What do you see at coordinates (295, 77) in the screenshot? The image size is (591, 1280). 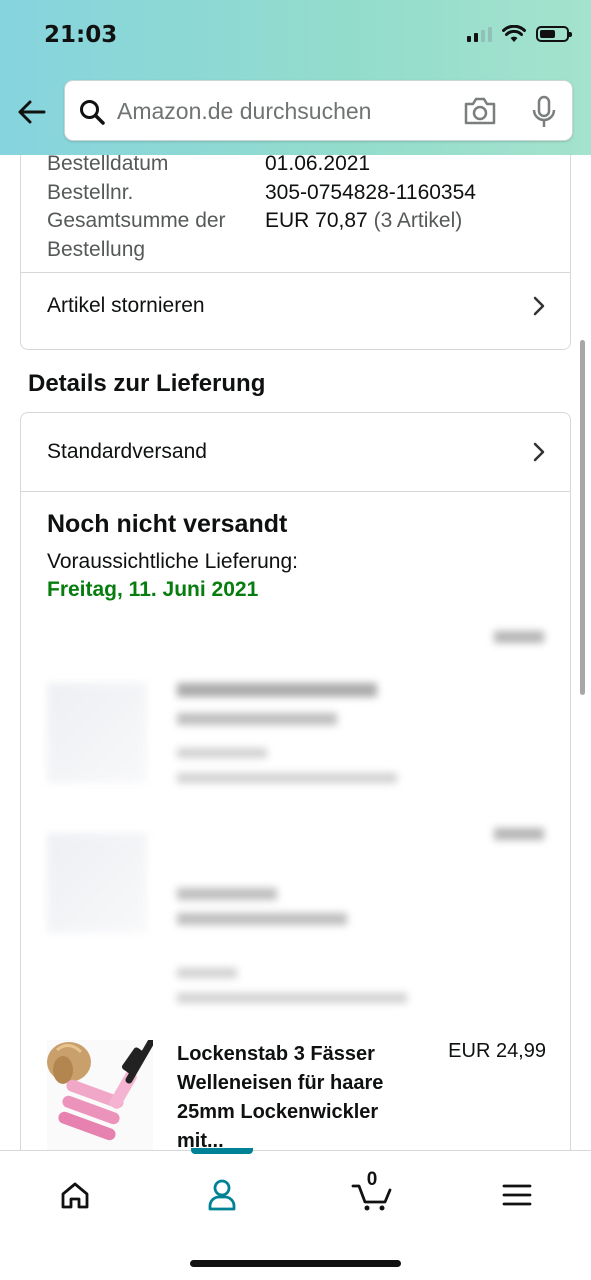 I see `app-header: 21:03` at bounding box center [295, 77].